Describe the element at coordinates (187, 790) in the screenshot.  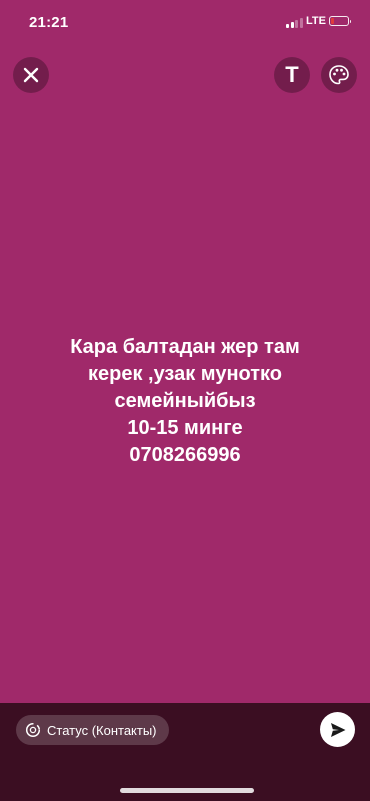
I see `home-indicator` at that location.